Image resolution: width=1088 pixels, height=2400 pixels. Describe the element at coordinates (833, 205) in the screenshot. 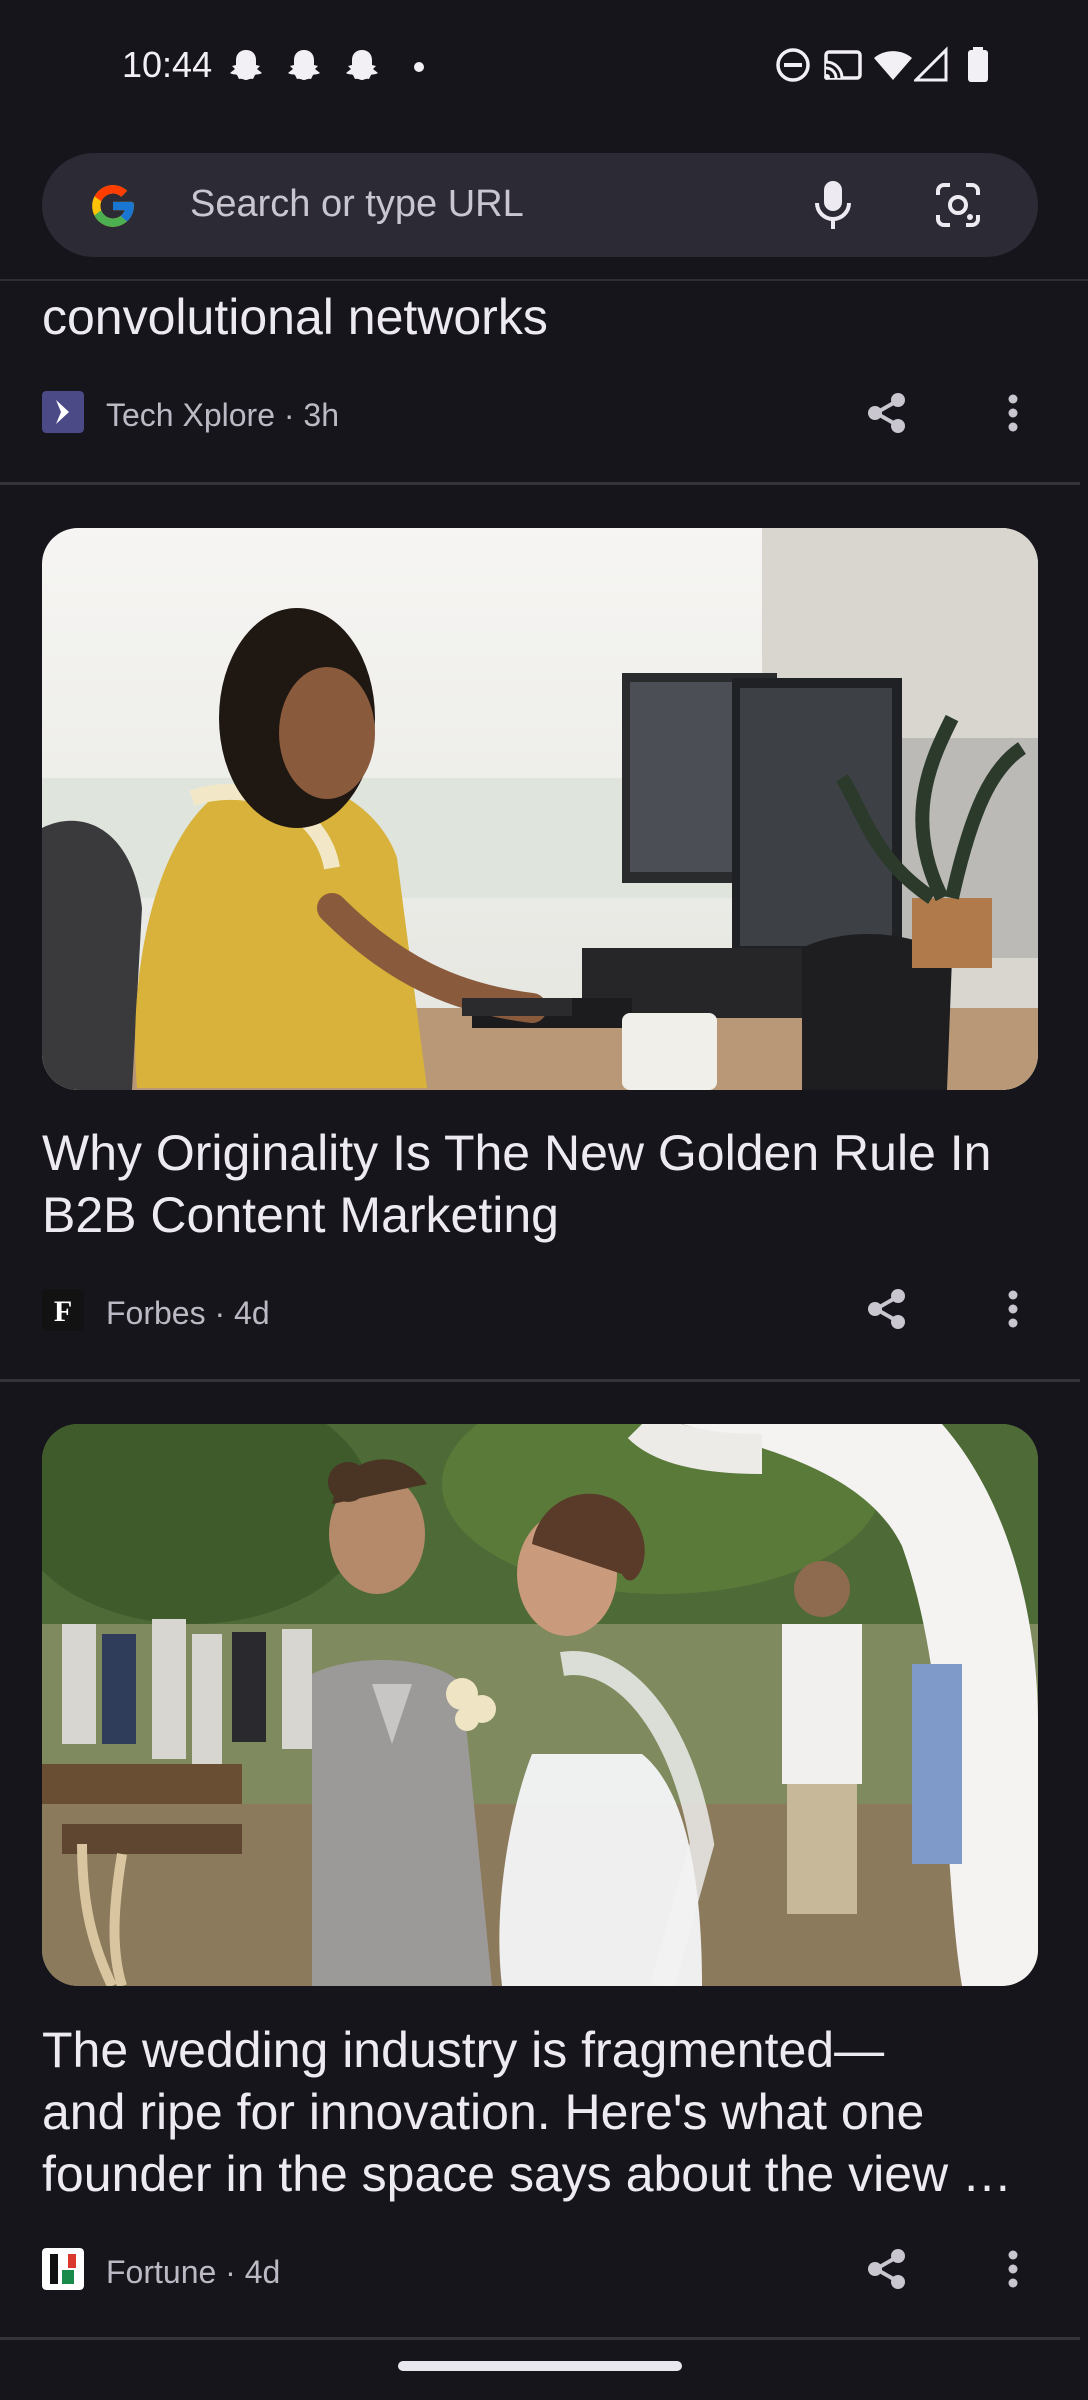

I see `microphone-icon` at that location.